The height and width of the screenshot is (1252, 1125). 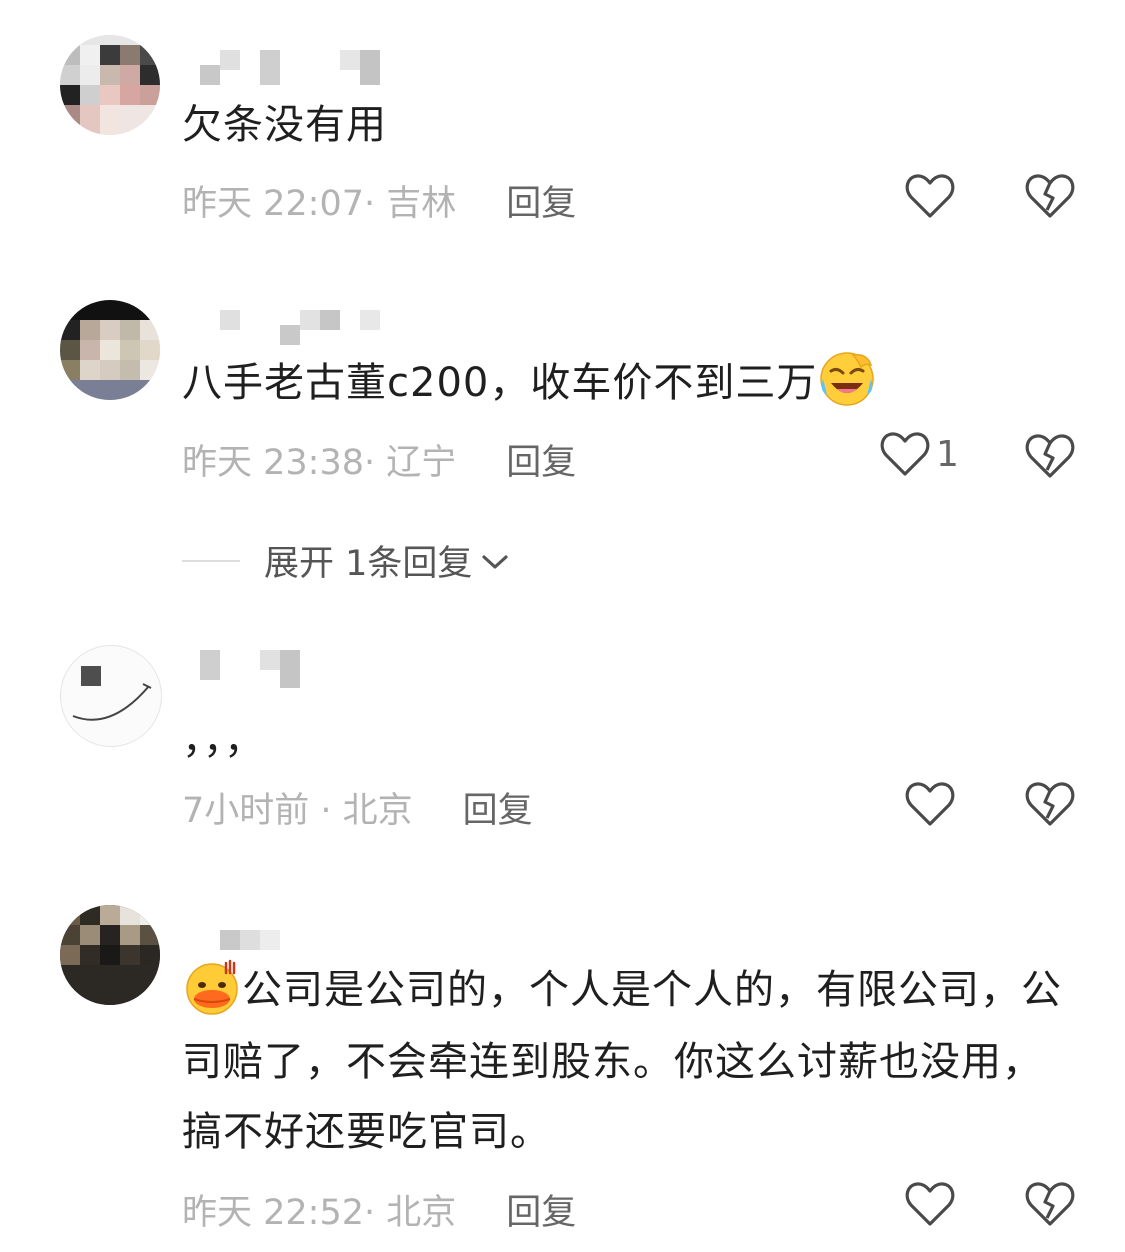 I want to click on time-location: 昨天 23:38· 辽宁, so click(x=319, y=463).